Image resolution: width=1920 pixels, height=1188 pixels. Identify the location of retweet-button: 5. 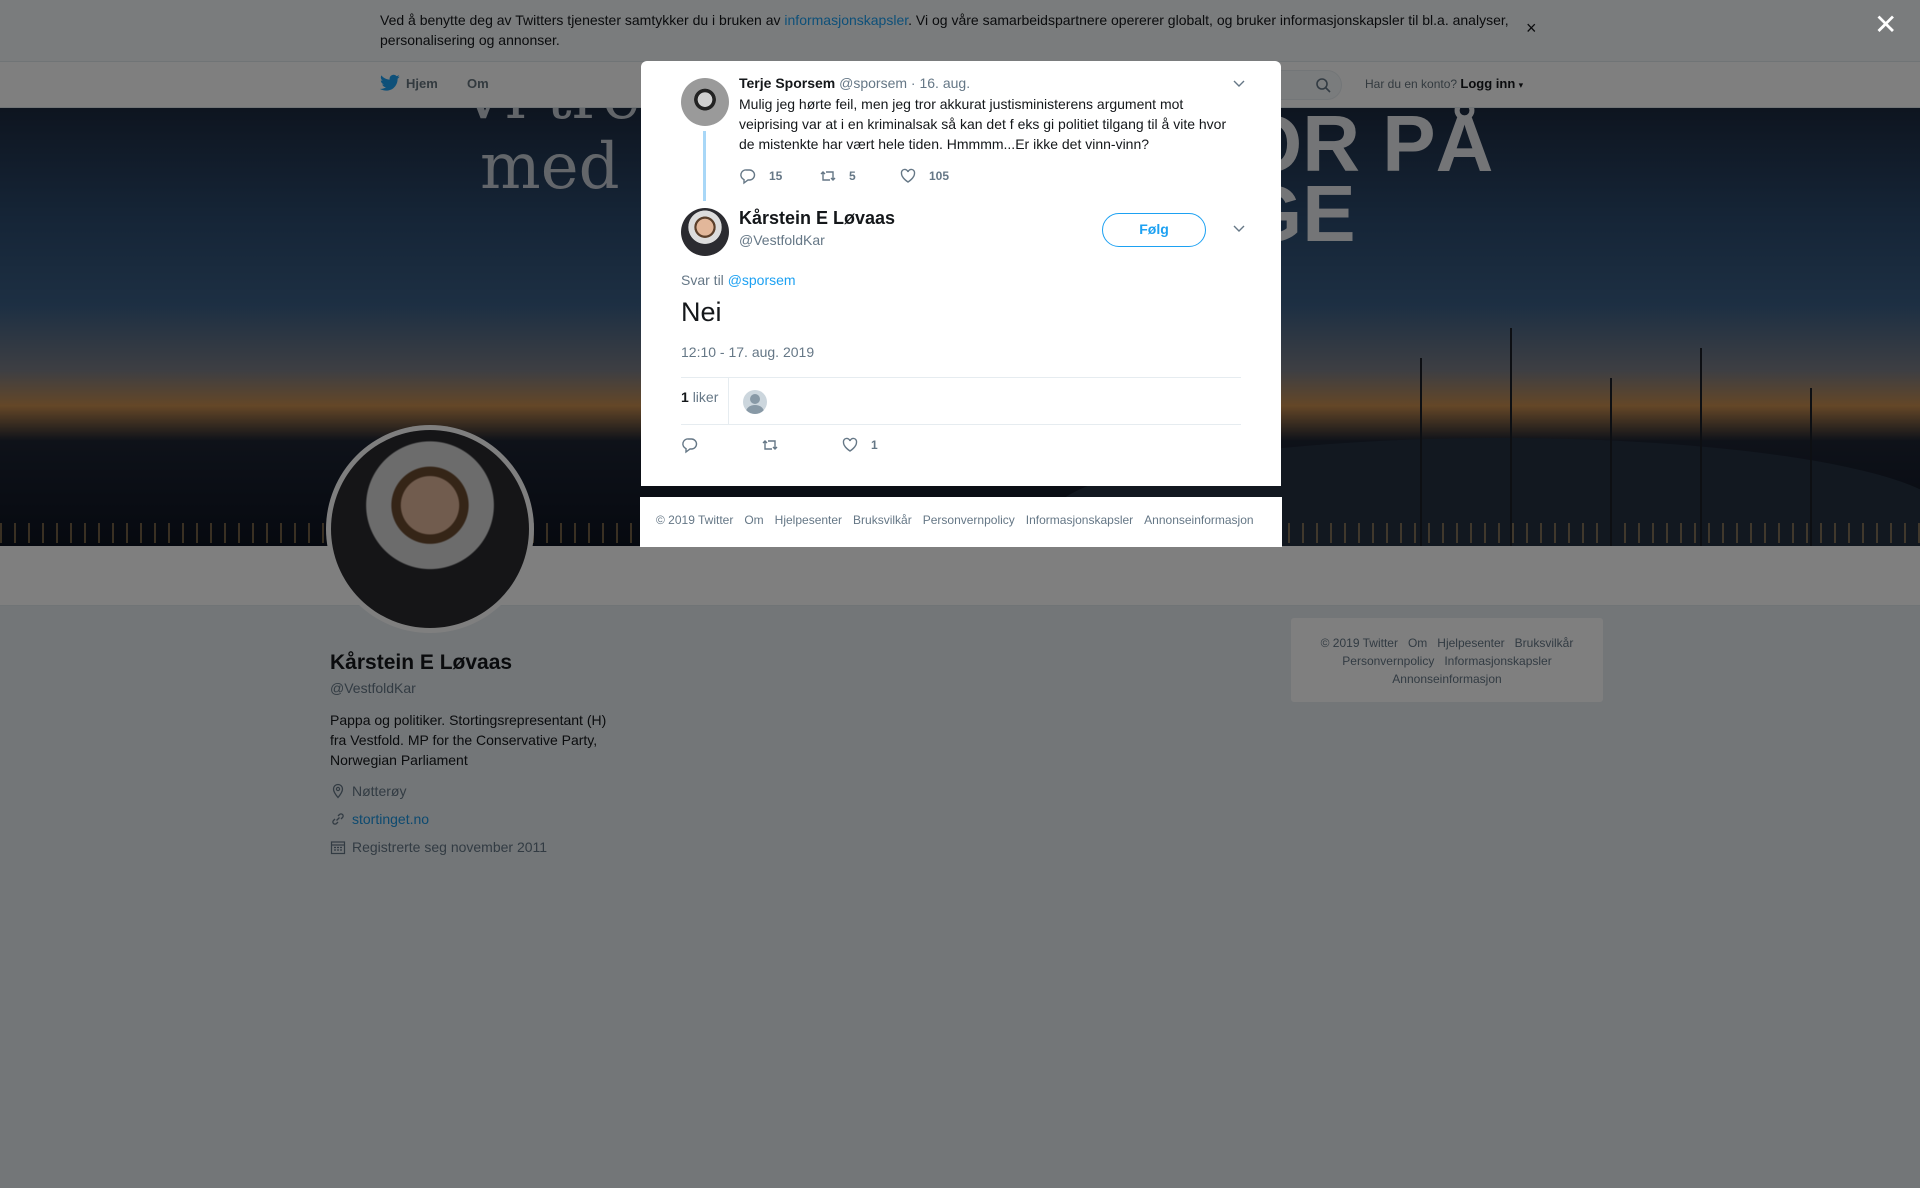
(859, 176).